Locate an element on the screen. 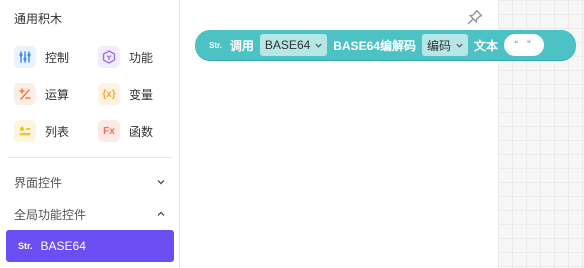  base64-block: Str. 调用 BASE64 BASE64编解码 编码 文本 “ ” is located at coordinates (385, 45).